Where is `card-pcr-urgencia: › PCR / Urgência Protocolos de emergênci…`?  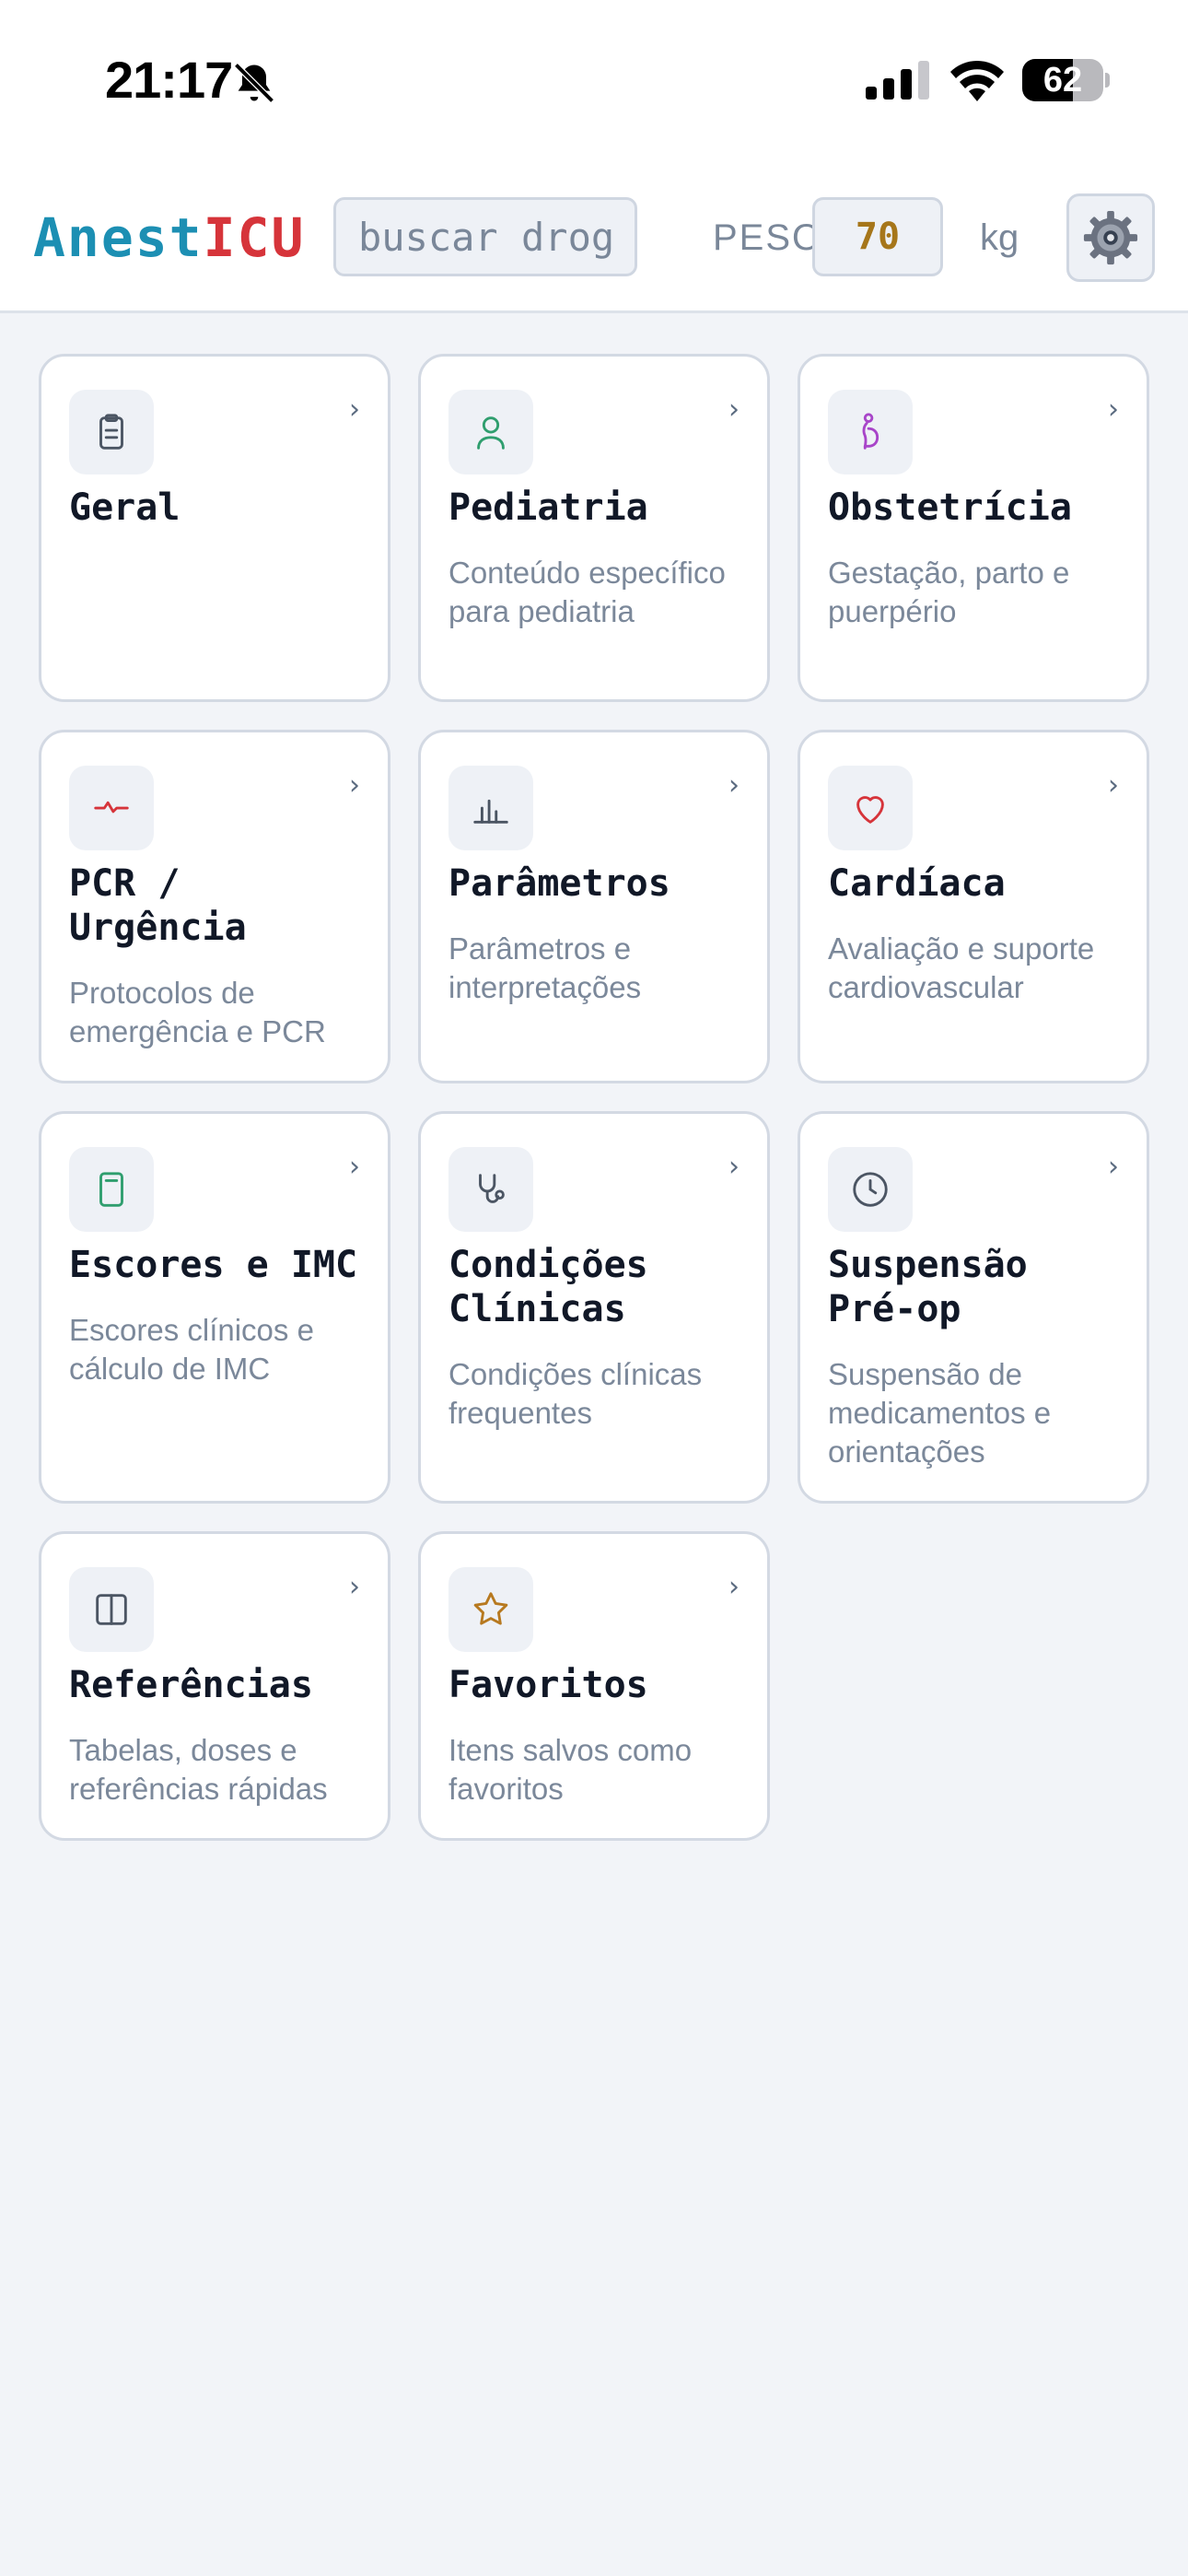
card-pcr-urgencia: › PCR / Urgência Protocolos de emergênci… is located at coordinates (214, 906).